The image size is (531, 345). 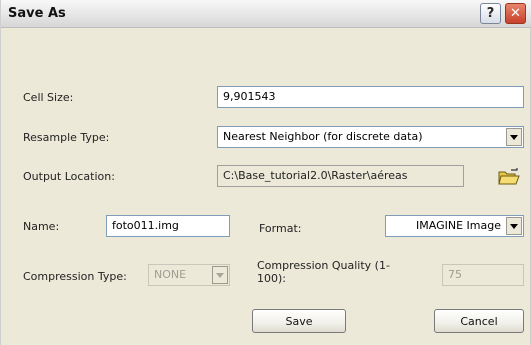 I want to click on cancel-button: Cancel, so click(x=479, y=321).